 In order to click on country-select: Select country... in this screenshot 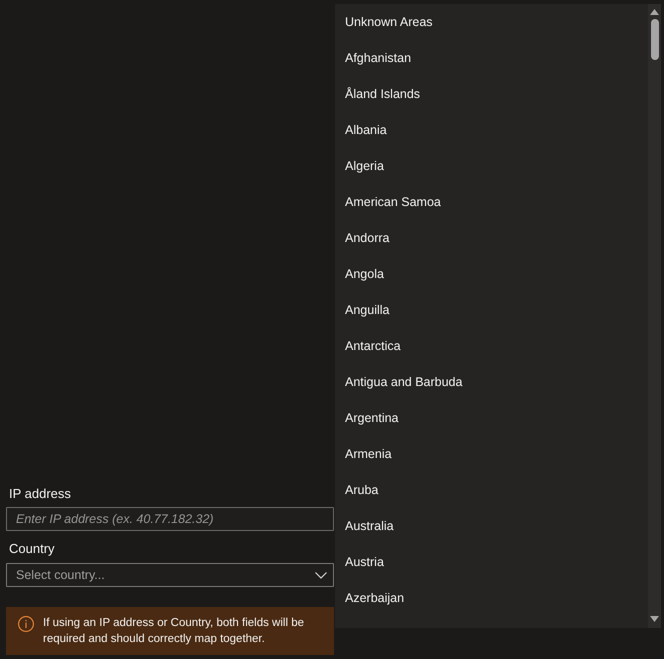, I will do `click(170, 575)`.